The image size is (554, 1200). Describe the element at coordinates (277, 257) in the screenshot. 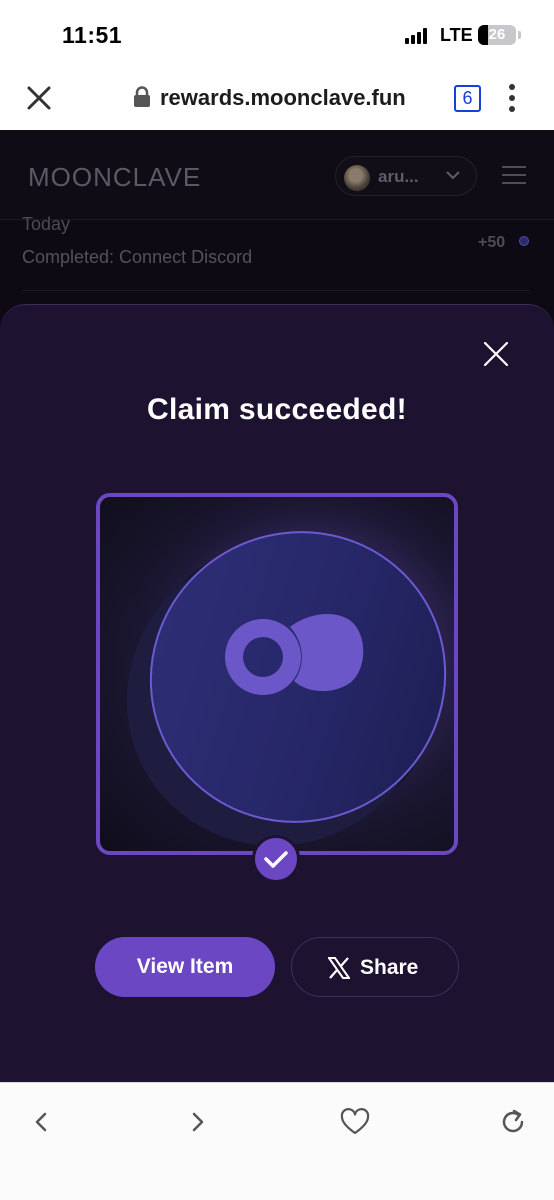

I see `activity-item: Today Completed: Connect Discord +50` at that location.